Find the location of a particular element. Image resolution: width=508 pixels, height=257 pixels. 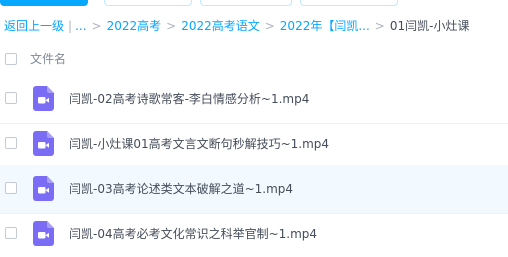

list-header: 文件名 is located at coordinates (254, 59).